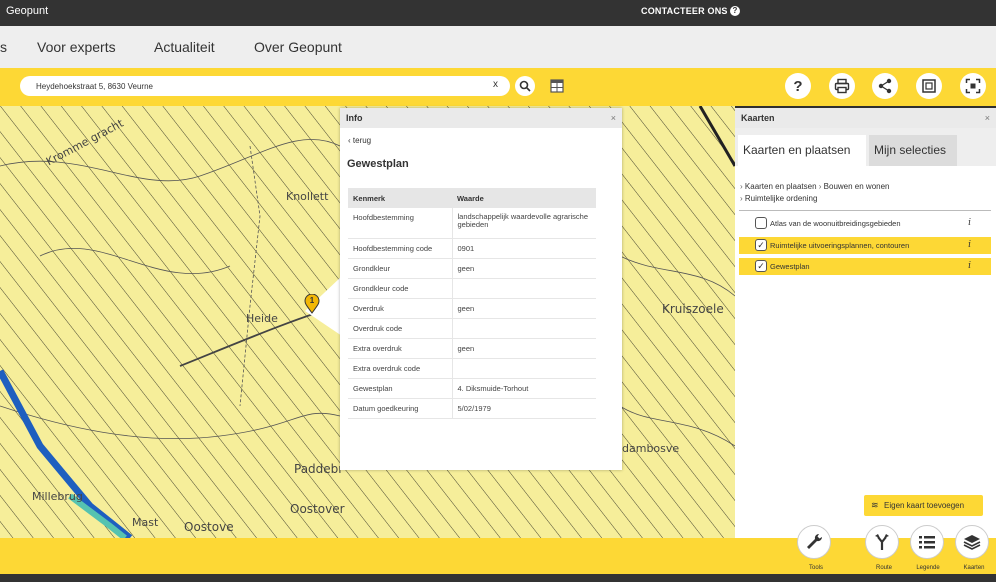 The height and width of the screenshot is (582, 996). I want to click on column-header: Kenmerk, so click(400, 198).